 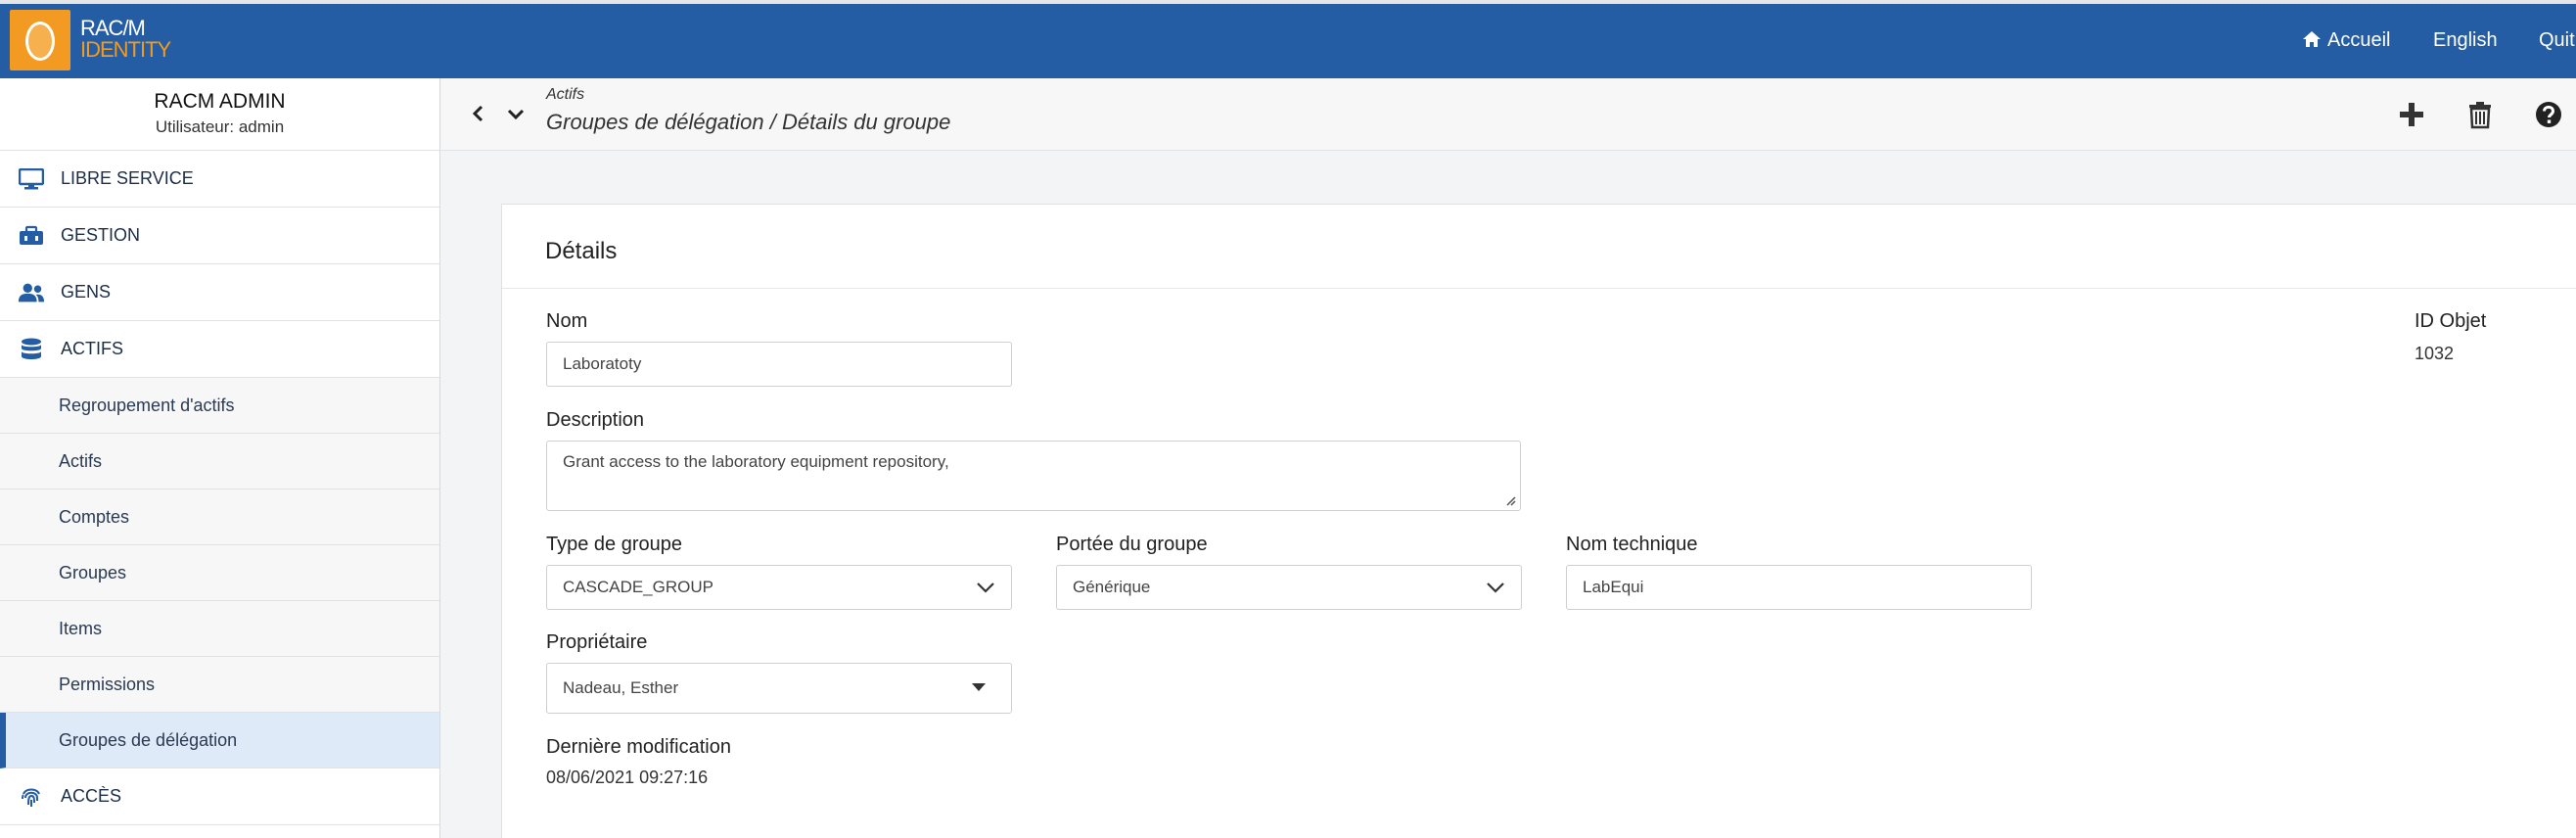 I want to click on logo-line-2: IDENTITY, so click(x=125, y=49).